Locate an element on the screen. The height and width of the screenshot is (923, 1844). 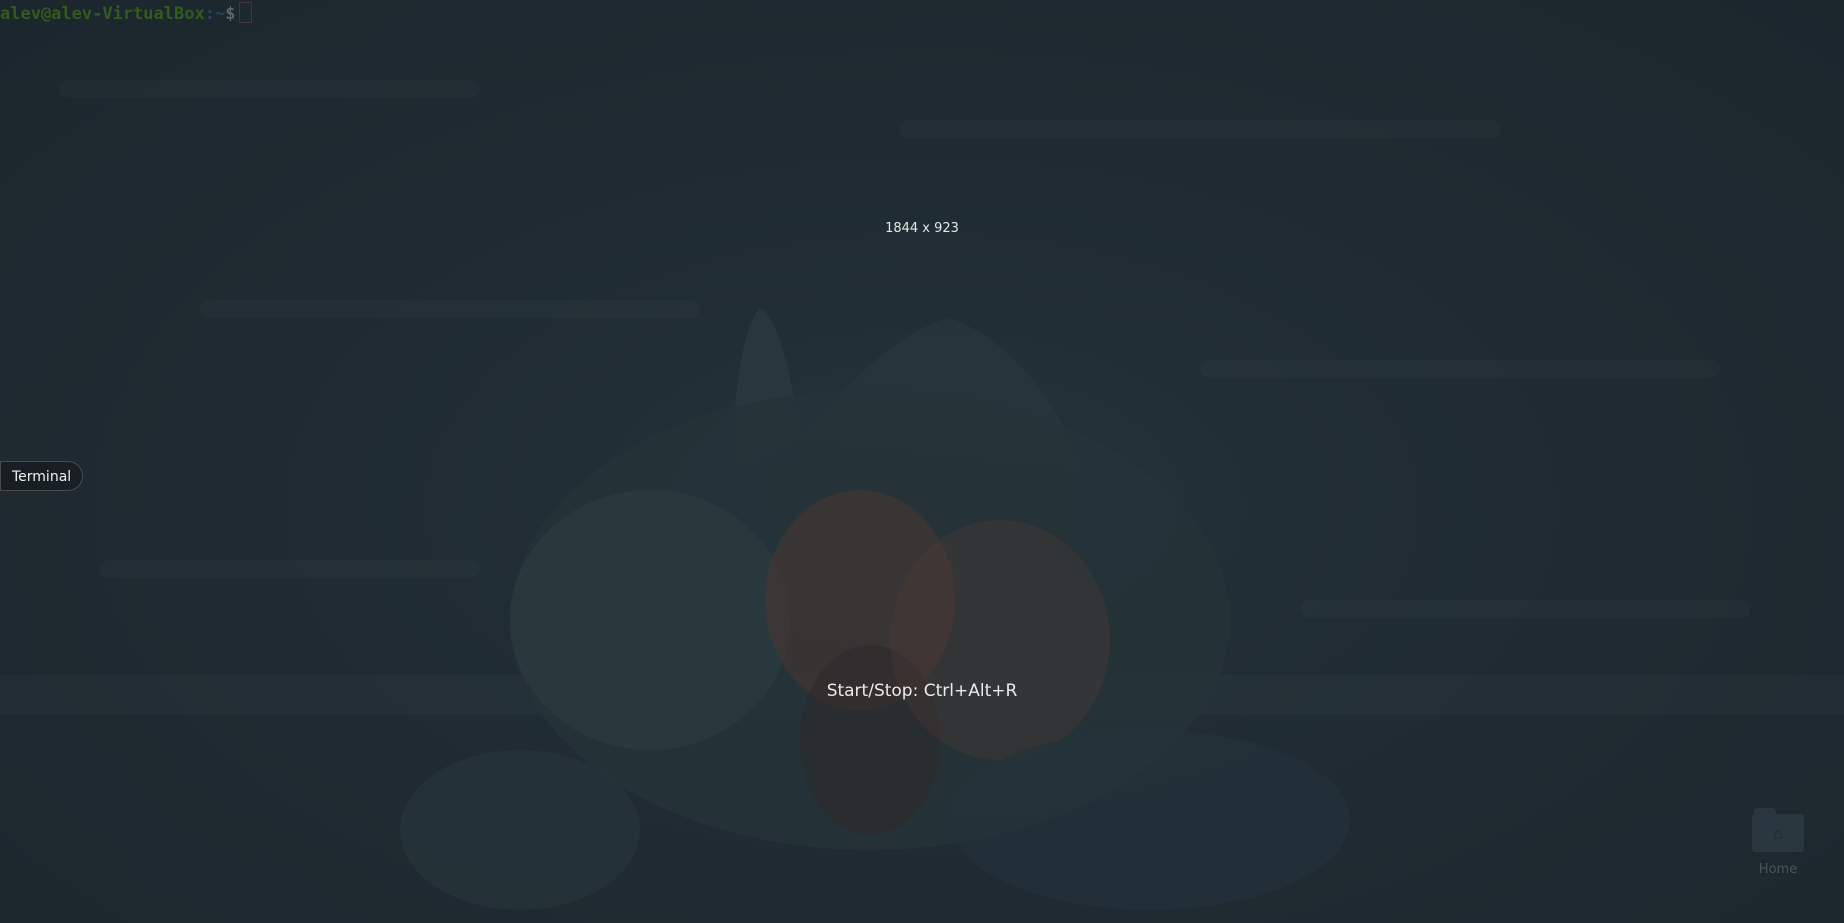
terminal-cursor is located at coordinates (246, 12).